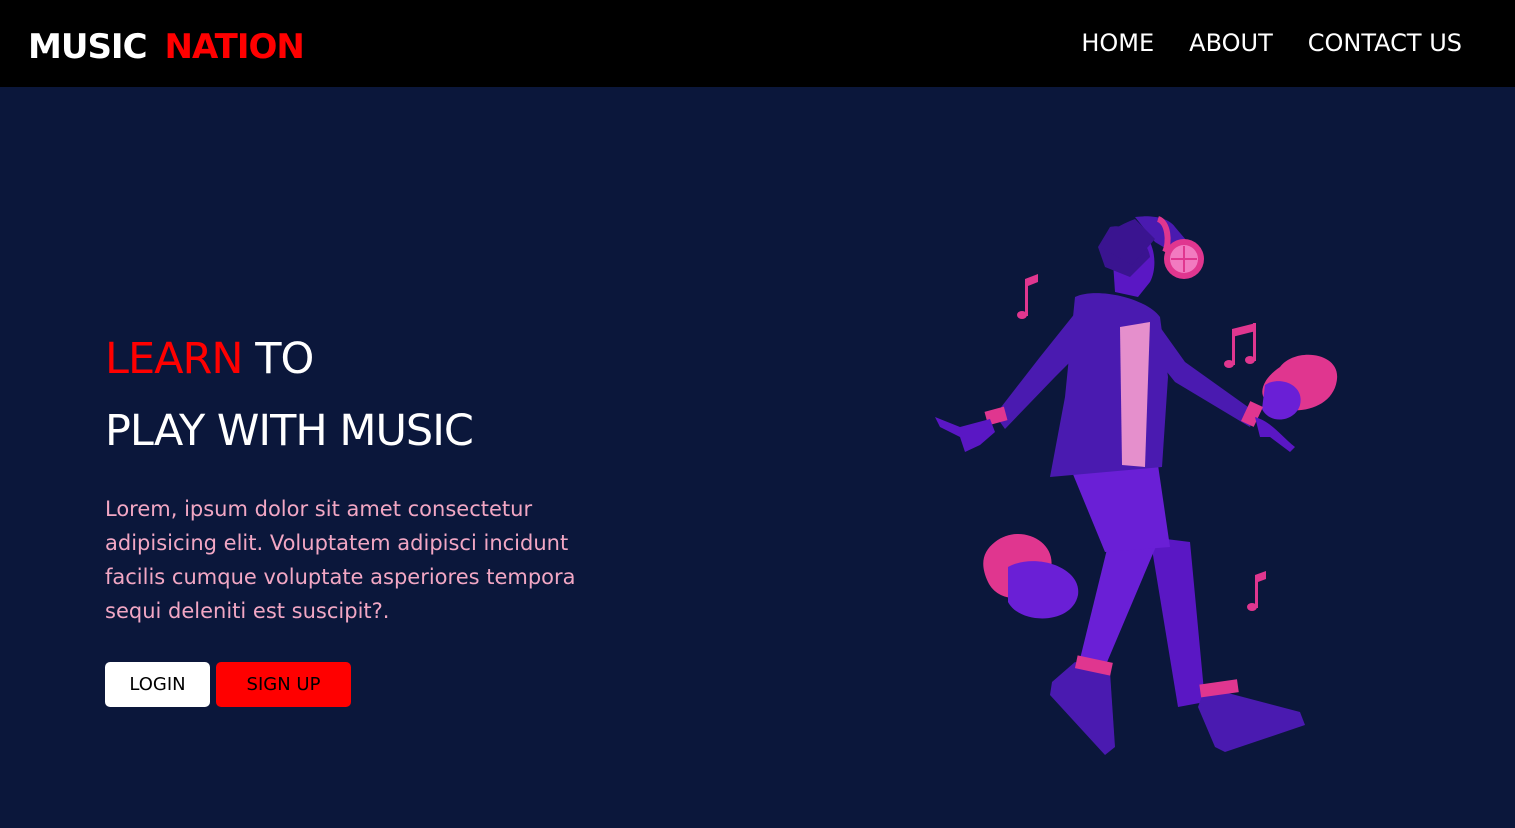 The height and width of the screenshot is (828, 1515). Describe the element at coordinates (157, 684) in the screenshot. I see `login-button: LOGIN` at that location.